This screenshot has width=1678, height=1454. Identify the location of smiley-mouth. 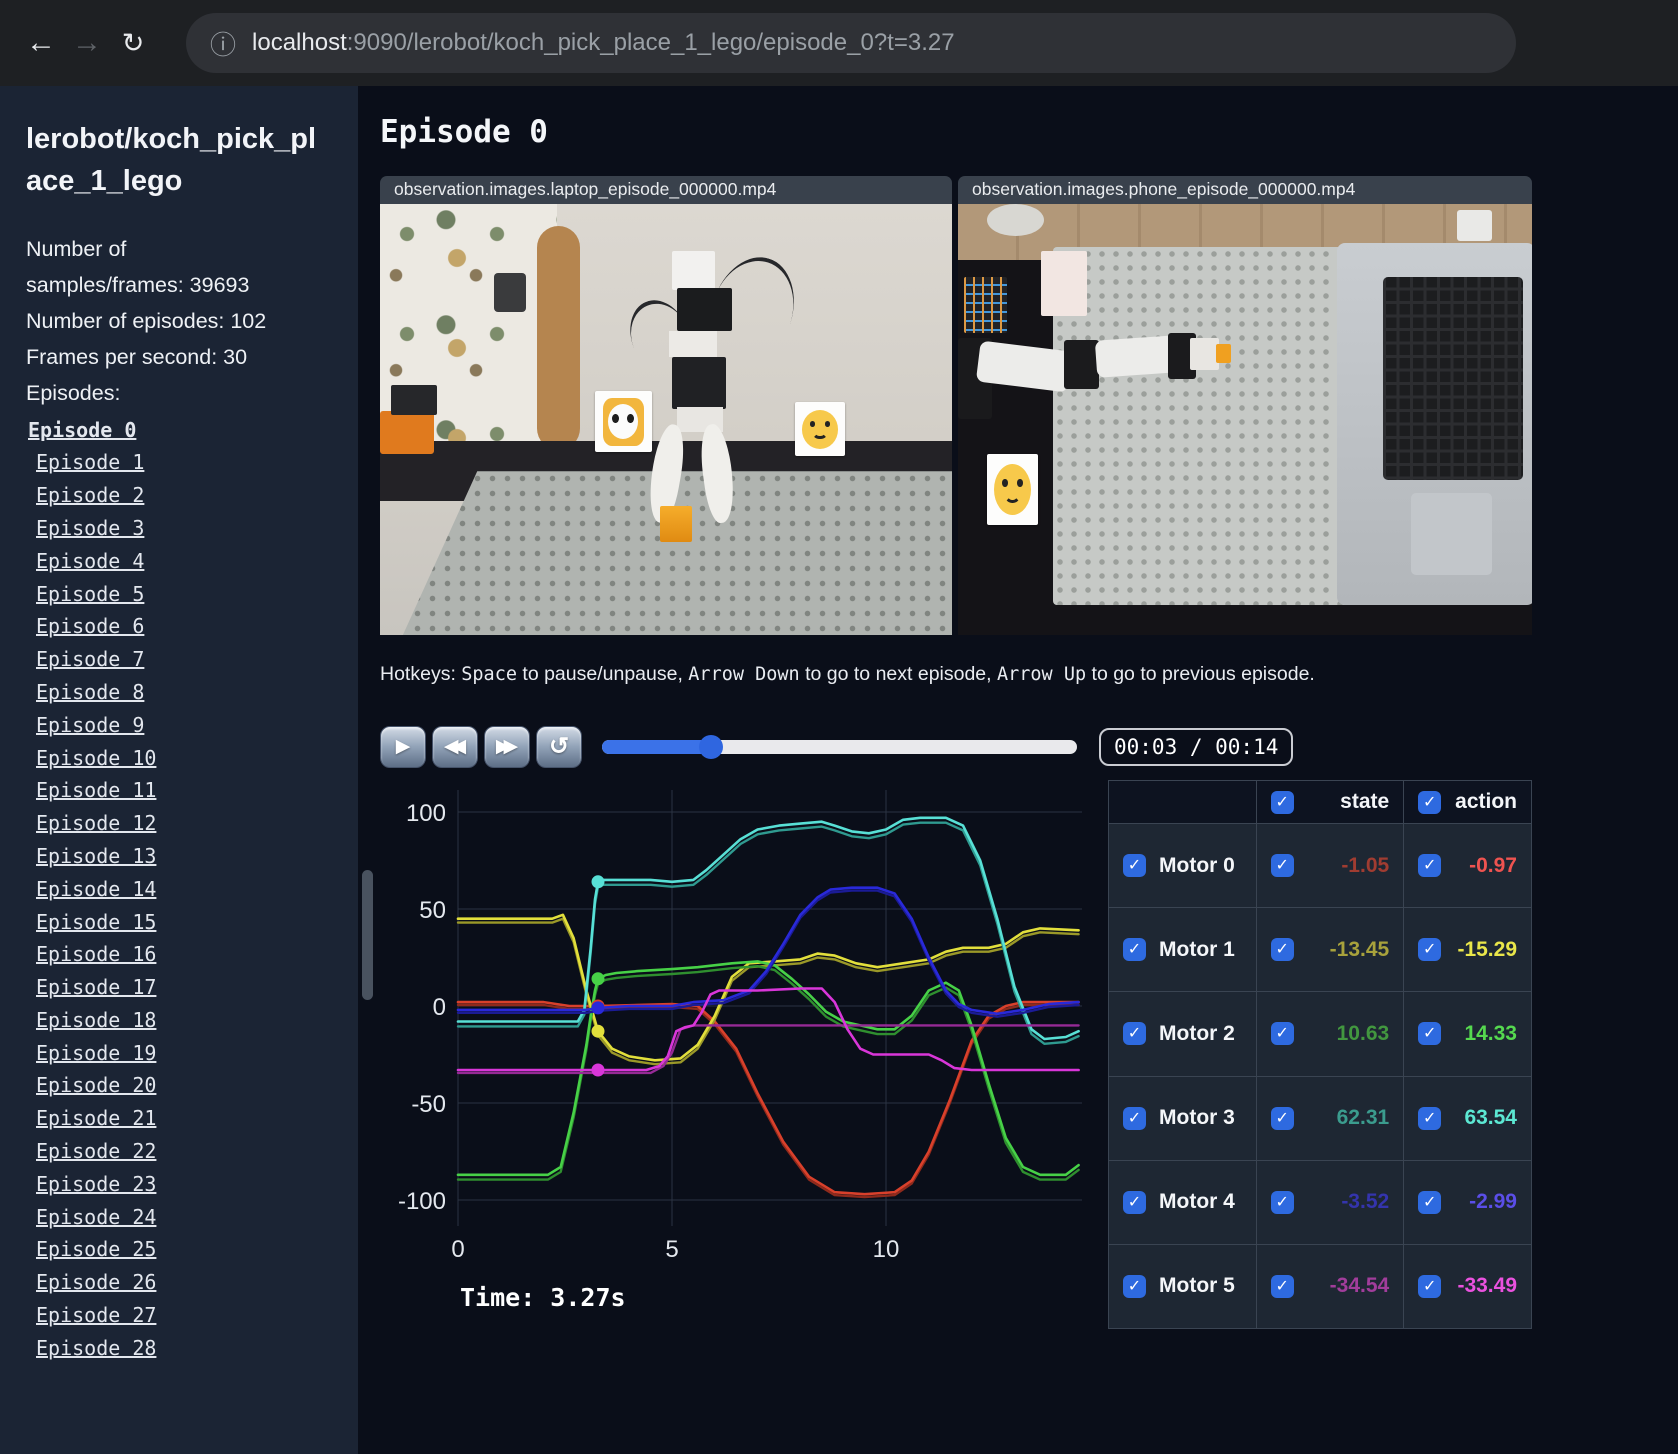
(819, 432).